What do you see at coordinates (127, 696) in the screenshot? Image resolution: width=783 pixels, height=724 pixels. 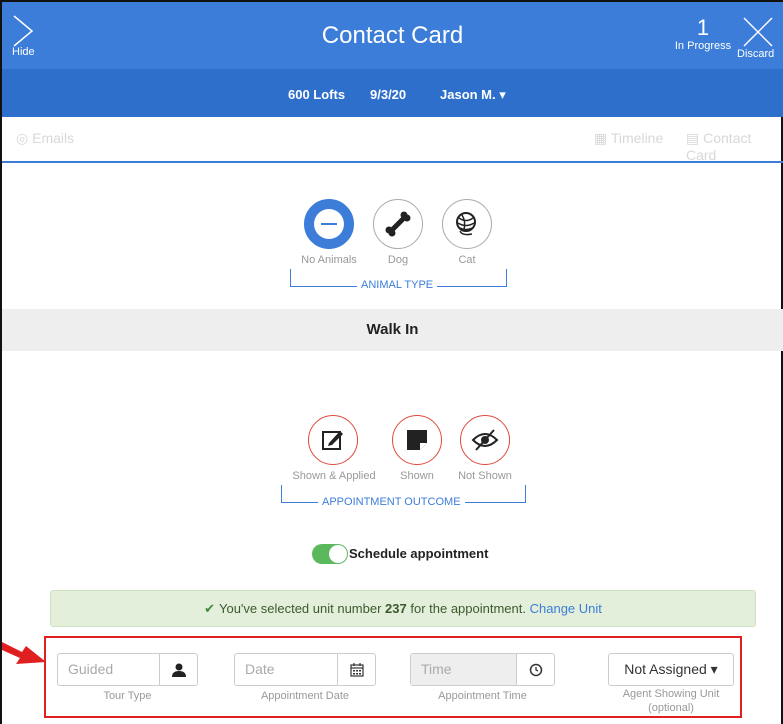 I see `tour-type-caption: Tour Type` at bounding box center [127, 696].